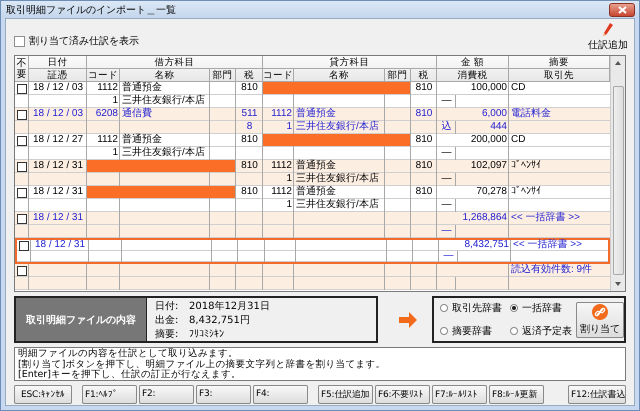 This screenshot has width=640, height=411. I want to click on function-key-button: F2:, so click(166, 394).